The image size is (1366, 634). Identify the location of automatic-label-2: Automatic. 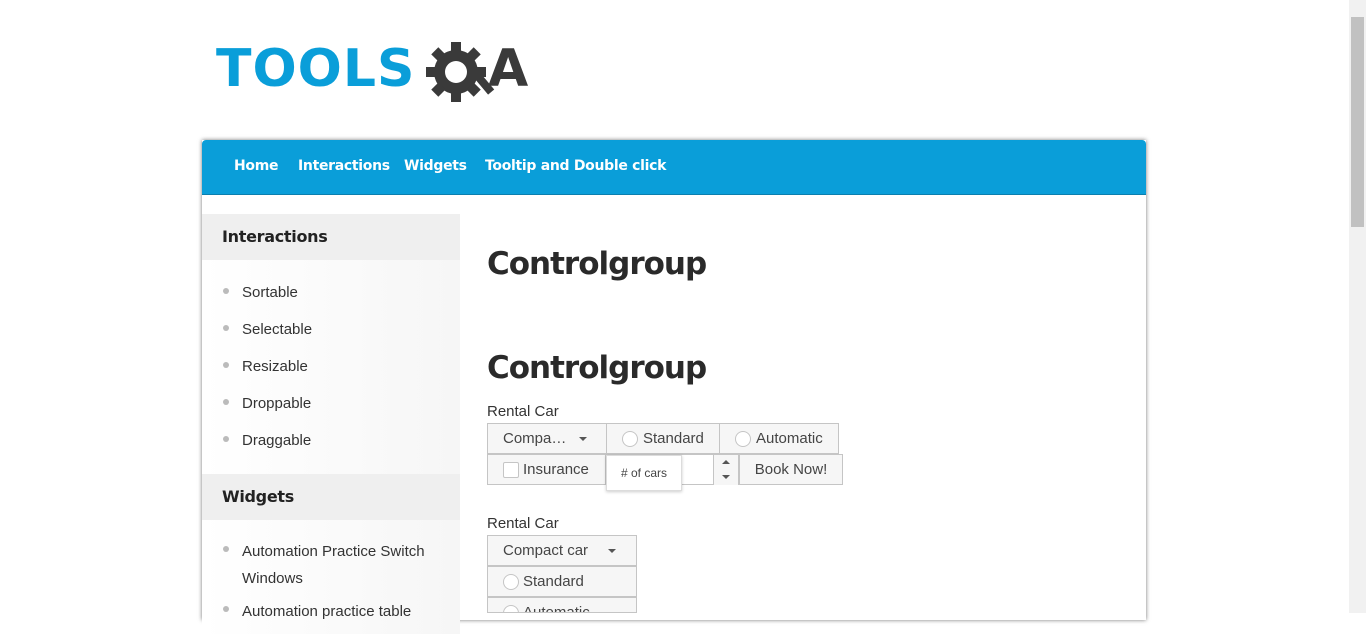
(556, 608).